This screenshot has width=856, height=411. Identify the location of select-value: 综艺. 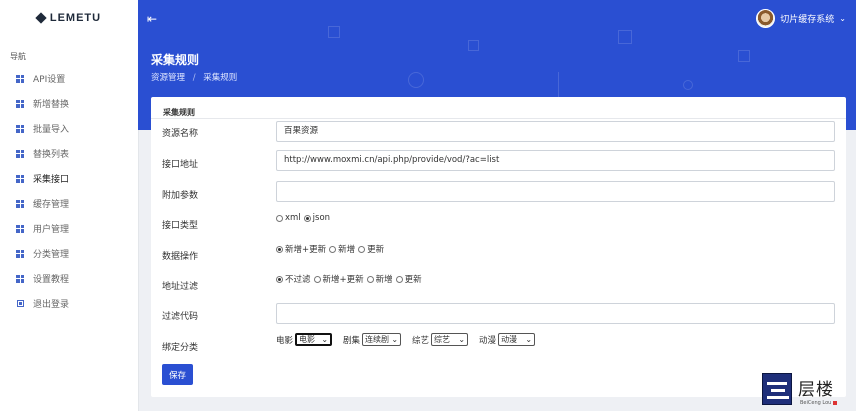
(442, 339).